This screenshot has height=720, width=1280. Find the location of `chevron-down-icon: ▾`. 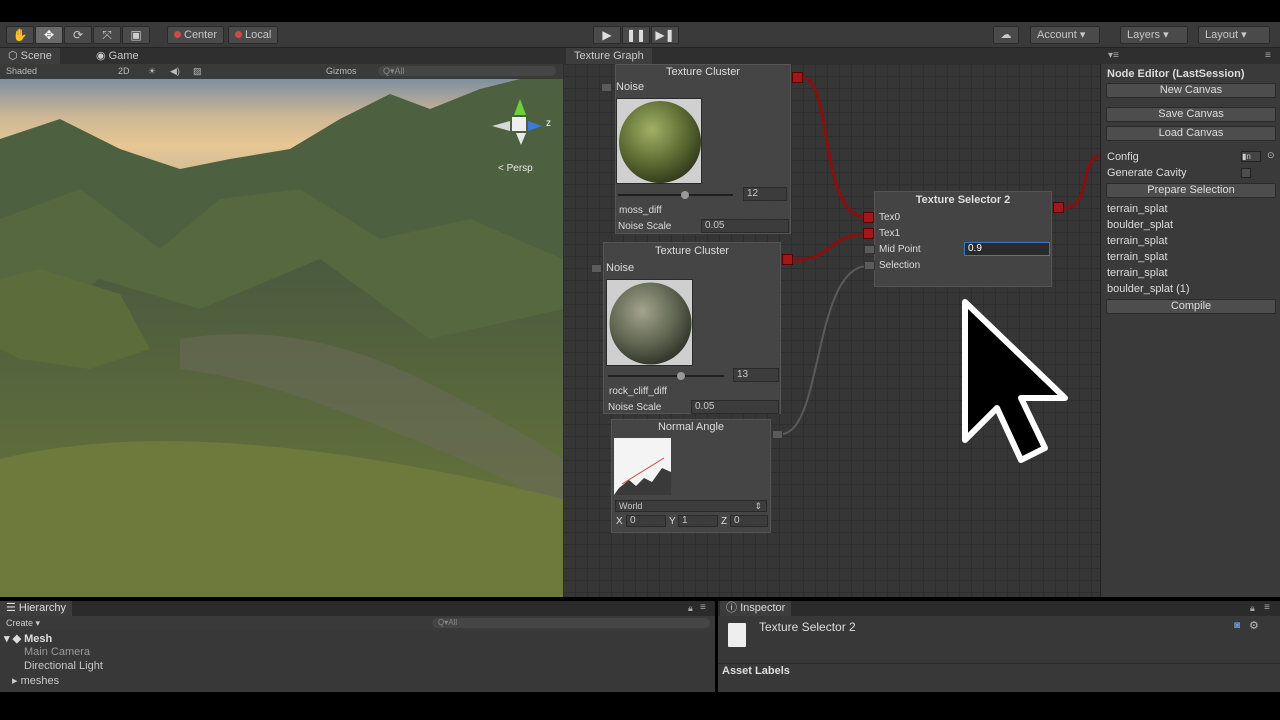

chevron-down-icon: ▾ is located at coordinates (1166, 35).